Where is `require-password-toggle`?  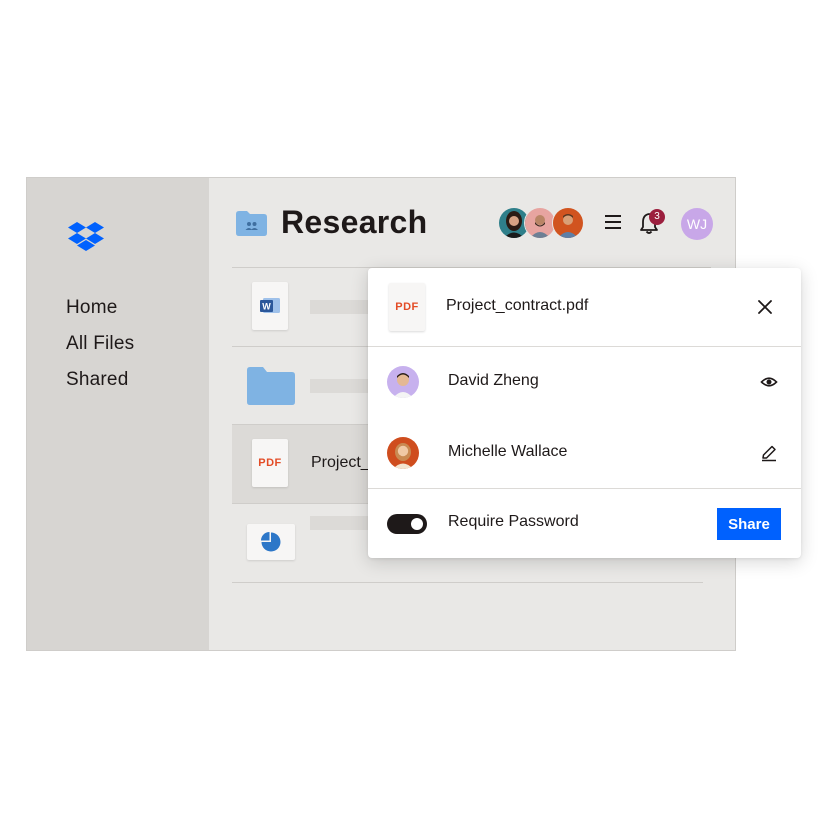
require-password-toggle is located at coordinates (407, 524).